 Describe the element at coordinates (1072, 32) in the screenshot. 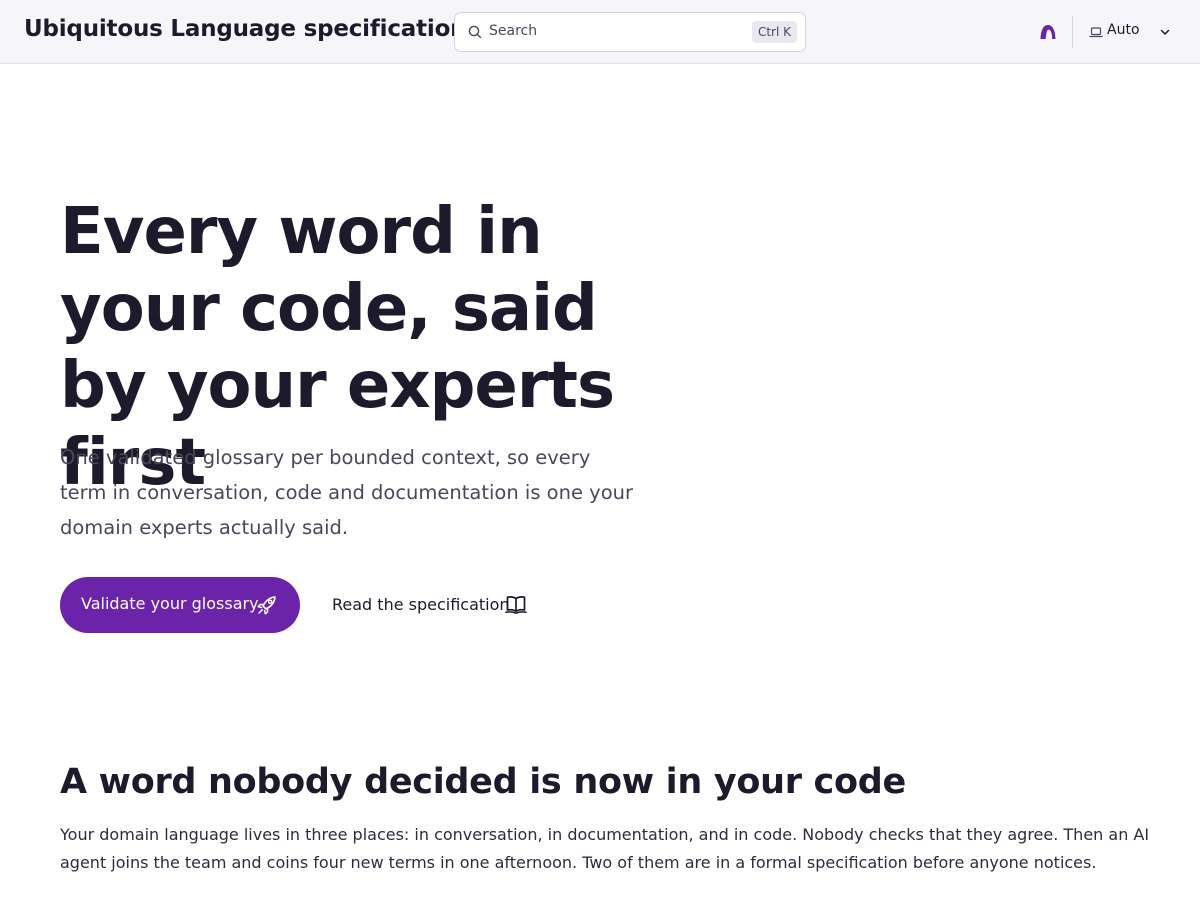

I see `header-divider` at that location.